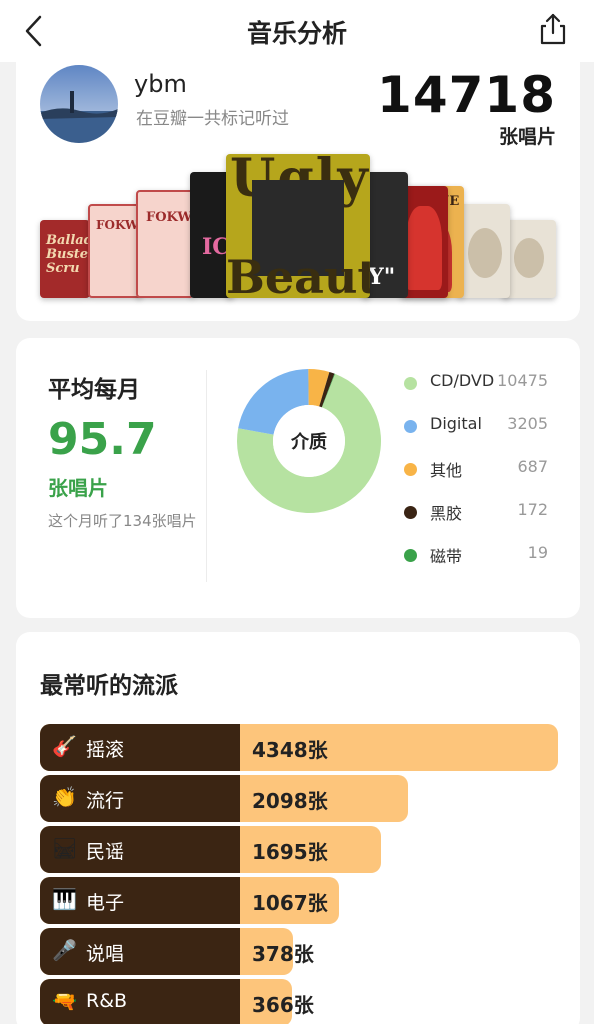 This screenshot has width=594, height=1024. I want to click on album-cover: BalladBusterScru, so click(65, 259).